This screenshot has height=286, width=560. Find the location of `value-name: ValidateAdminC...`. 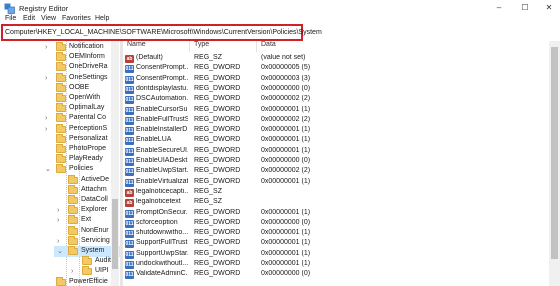

value-name: ValidateAdminC... is located at coordinates (162, 274).